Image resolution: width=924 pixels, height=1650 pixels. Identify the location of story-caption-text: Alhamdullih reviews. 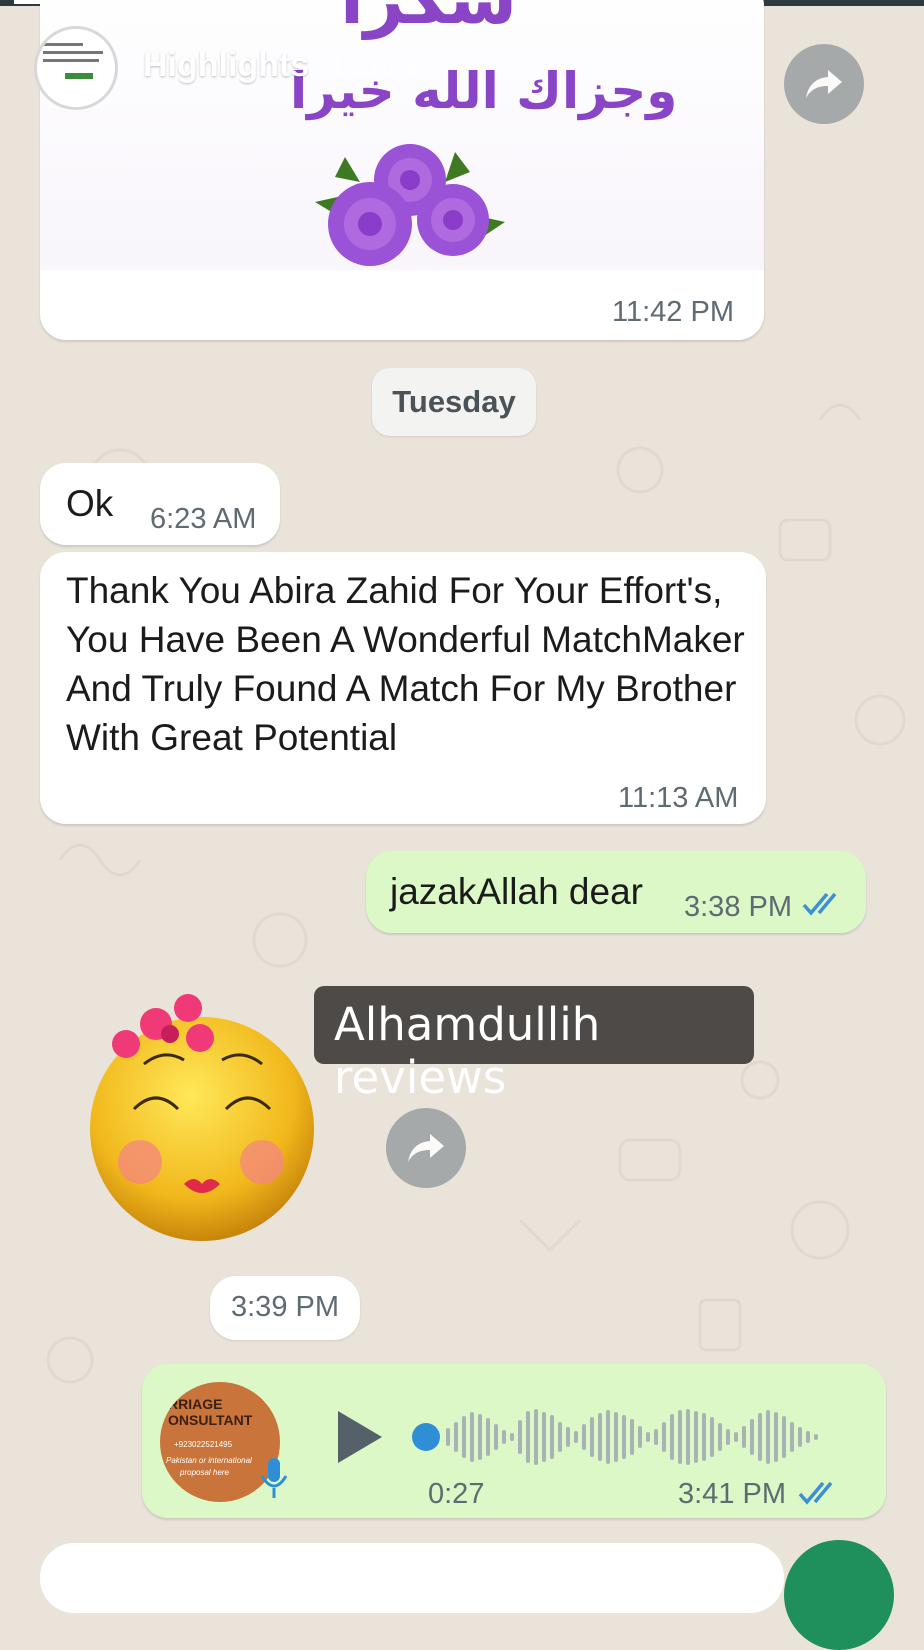
(467, 1051).